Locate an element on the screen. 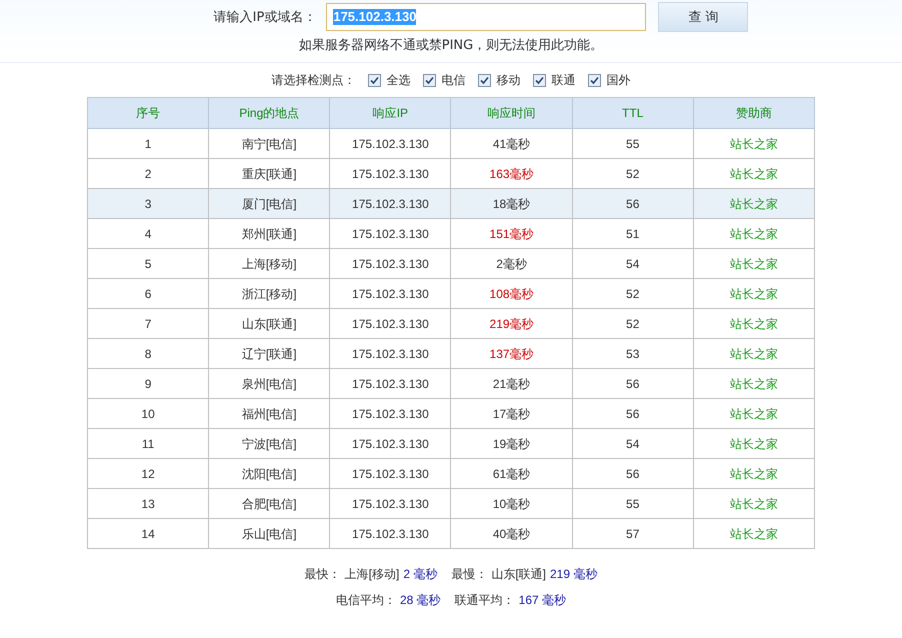 Image resolution: width=902 pixels, height=638 pixels. table-row: 13 合肥[电信] 175.102.3.130 10毫秒 55 站长之家 is located at coordinates (451, 503).